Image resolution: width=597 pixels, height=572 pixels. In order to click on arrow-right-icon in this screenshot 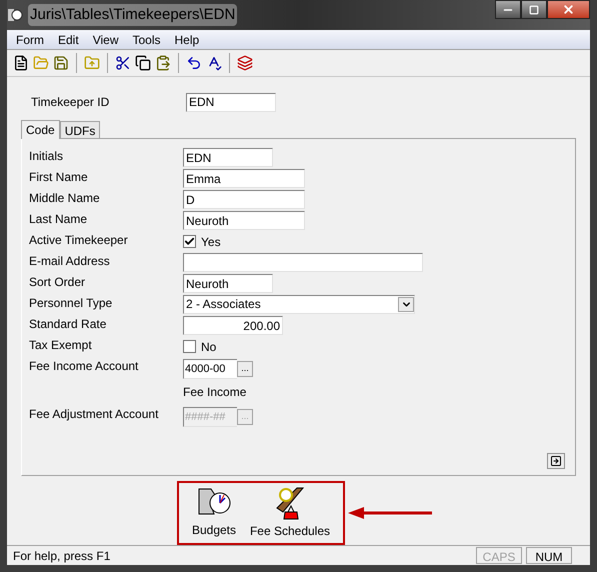, I will do `click(556, 461)`.